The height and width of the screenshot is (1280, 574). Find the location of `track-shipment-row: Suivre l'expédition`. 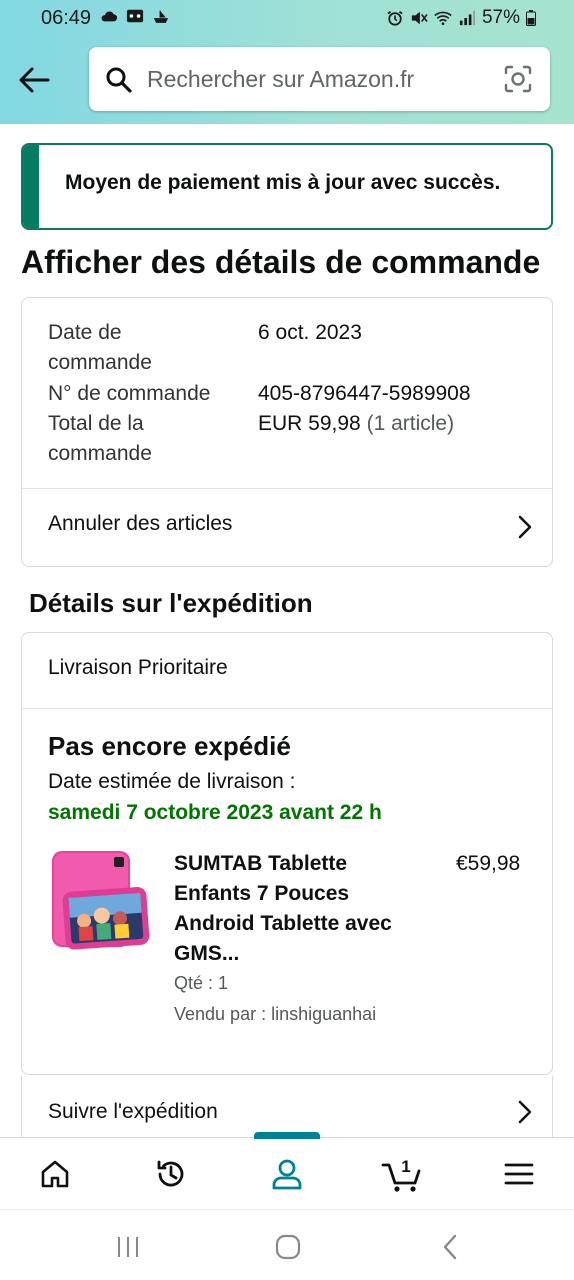

track-shipment-row: Suivre l'expédition is located at coordinates (287, 1107).